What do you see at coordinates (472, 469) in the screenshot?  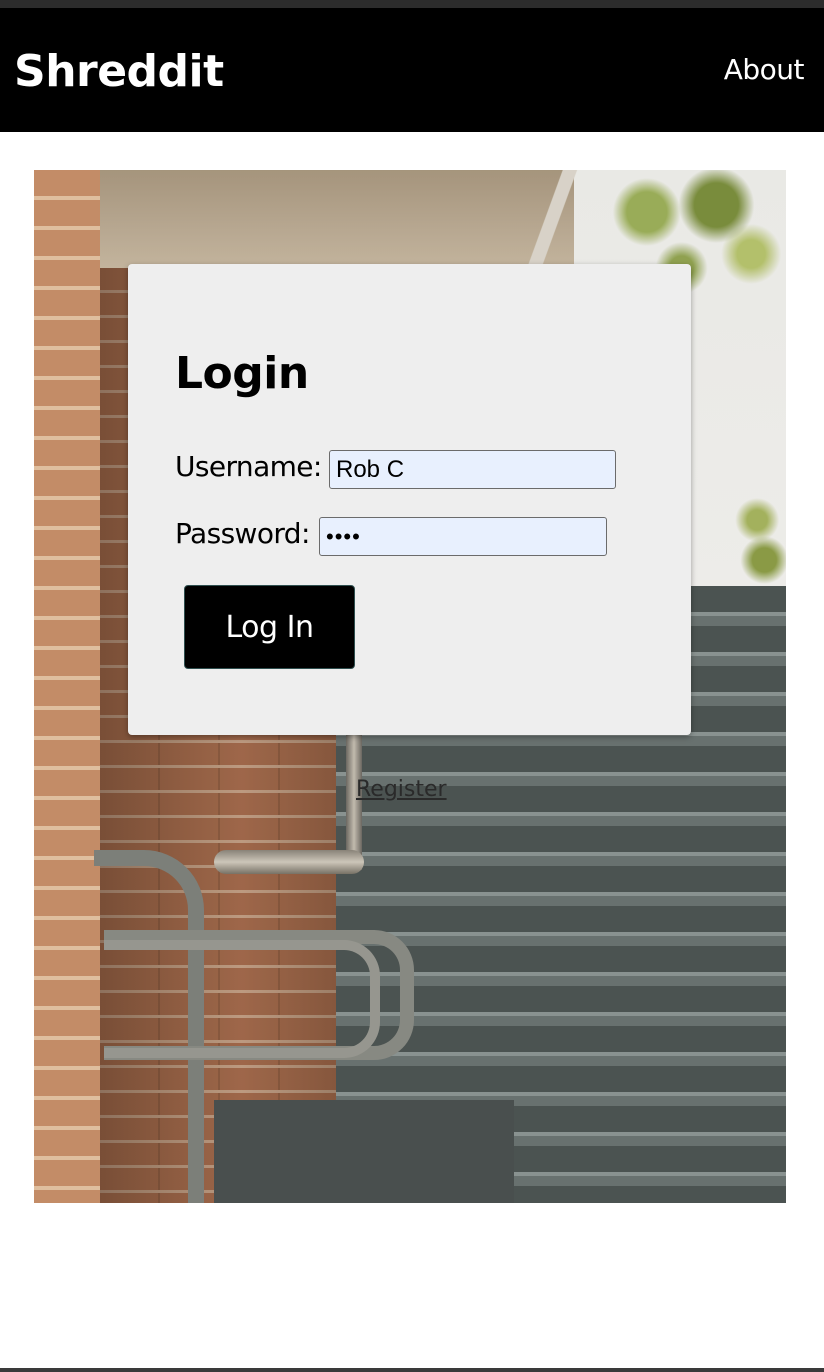 I see `username-input` at bounding box center [472, 469].